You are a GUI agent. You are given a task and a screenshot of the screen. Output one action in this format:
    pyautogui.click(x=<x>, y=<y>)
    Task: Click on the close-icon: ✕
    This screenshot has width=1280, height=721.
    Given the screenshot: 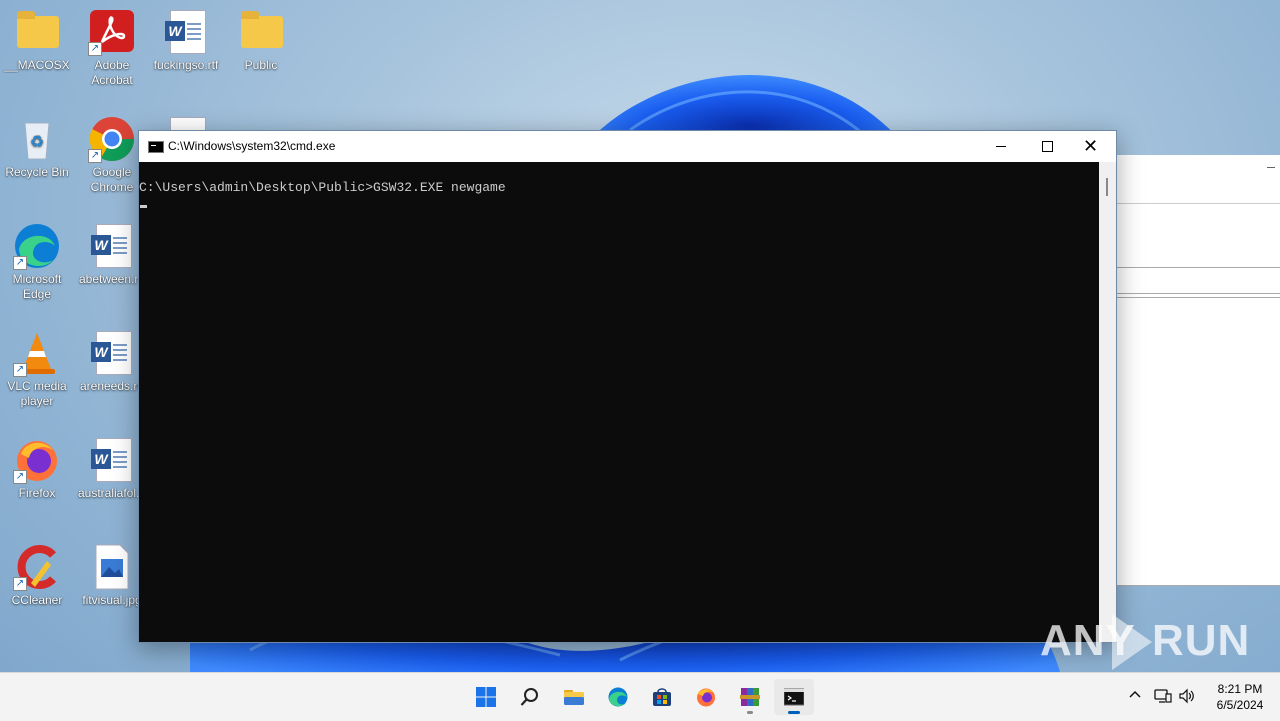 What is the action you would take?
    pyautogui.click(x=1091, y=146)
    